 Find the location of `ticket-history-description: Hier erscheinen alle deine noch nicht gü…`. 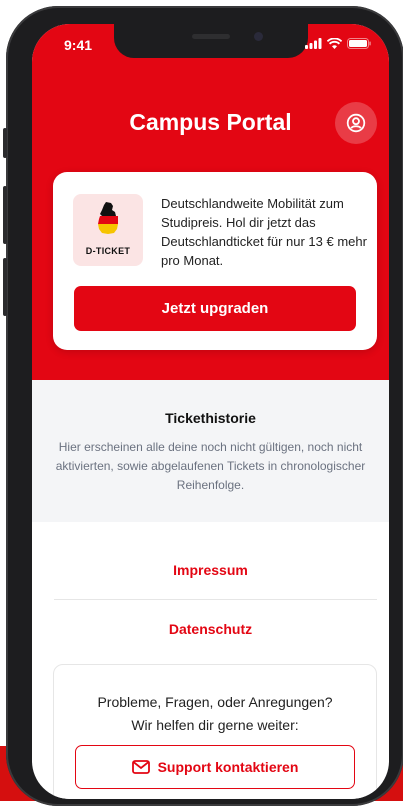

ticket-history-description: Hier erscheinen alle deine noch nicht gü… is located at coordinates (210, 466).